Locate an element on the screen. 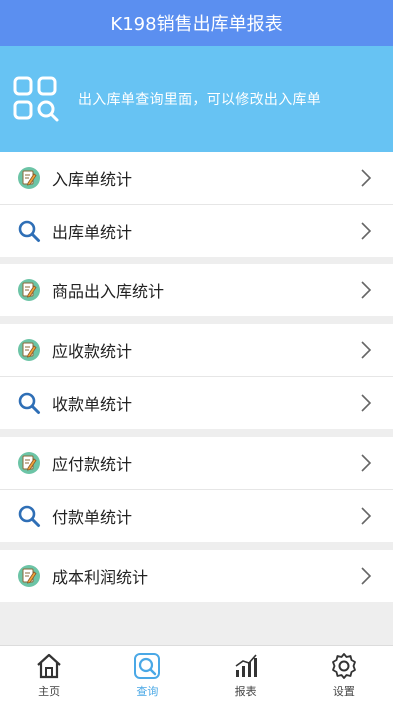  menu-item-outbound-stats: 出库单统计 is located at coordinates (196, 230).